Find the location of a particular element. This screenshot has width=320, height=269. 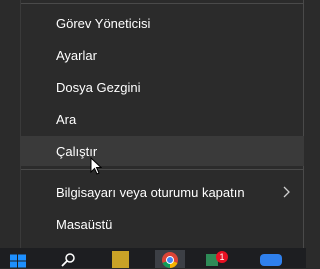

menu-item-run: Çalıştır is located at coordinates (162, 151).